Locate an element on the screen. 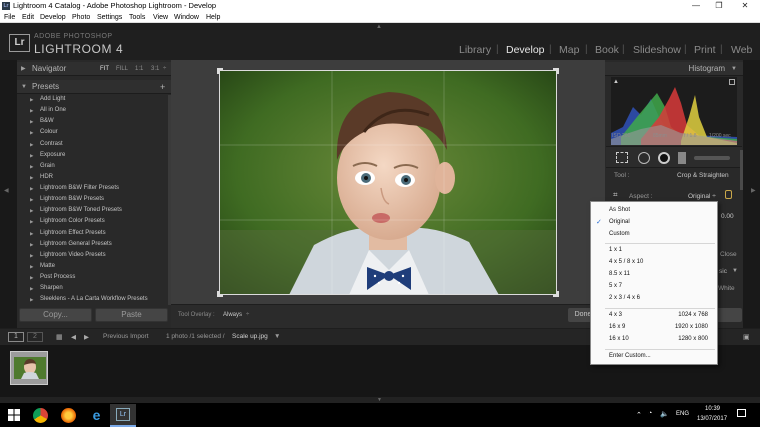  reset-button-partial is located at coordinates (728, 315).